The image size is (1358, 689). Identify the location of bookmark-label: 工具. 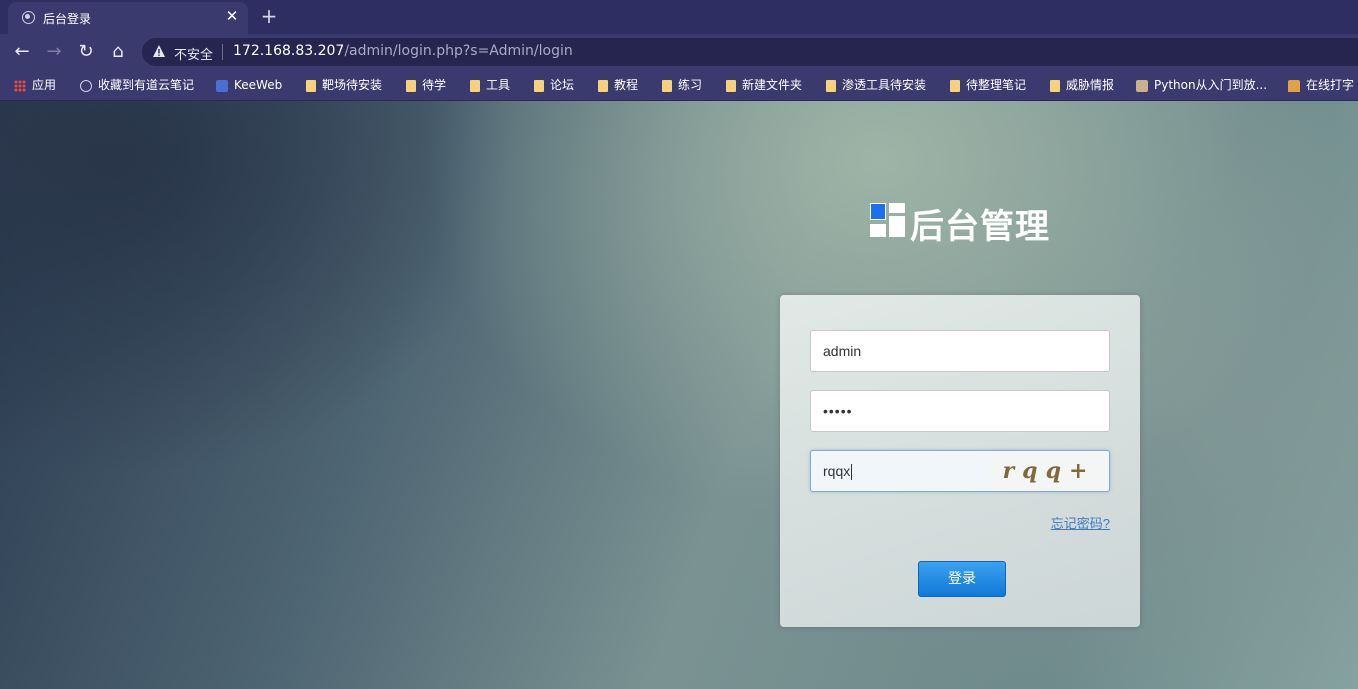
(498, 85).